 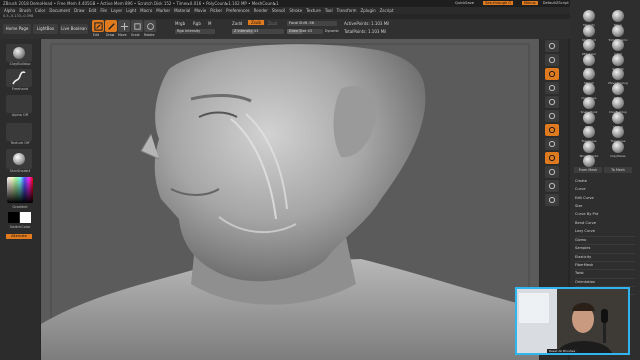 I want to click on edit-icon, so click(x=98, y=26).